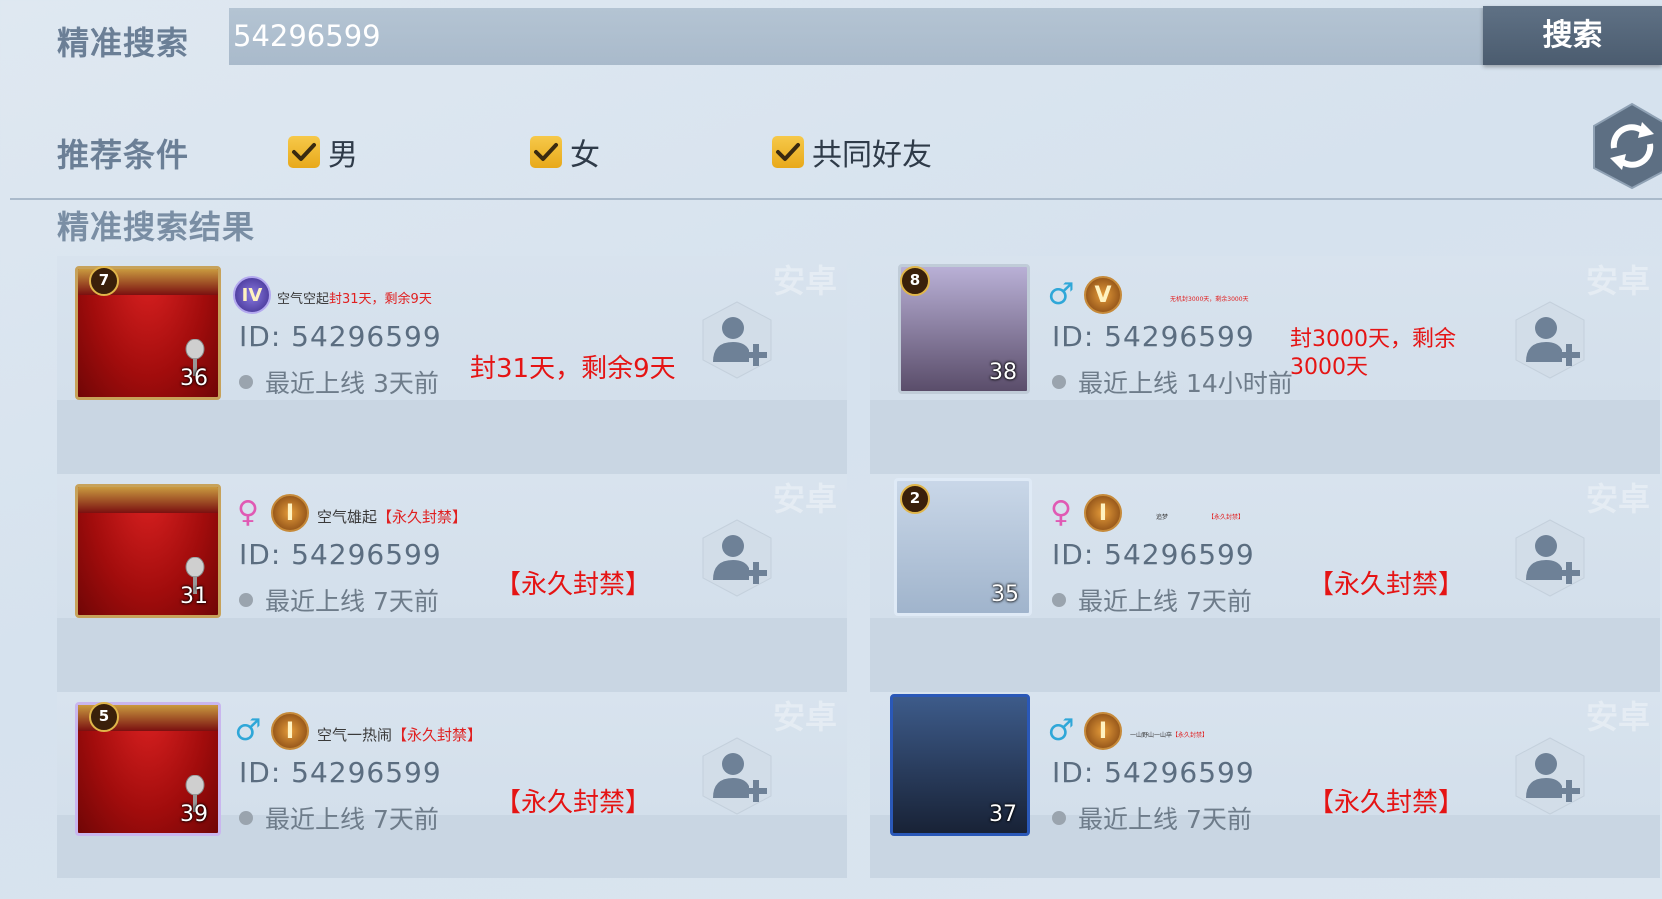 This screenshot has width=1662, height=899. Describe the element at coordinates (915, 499) in the screenshot. I see `badge-number: 2` at that location.